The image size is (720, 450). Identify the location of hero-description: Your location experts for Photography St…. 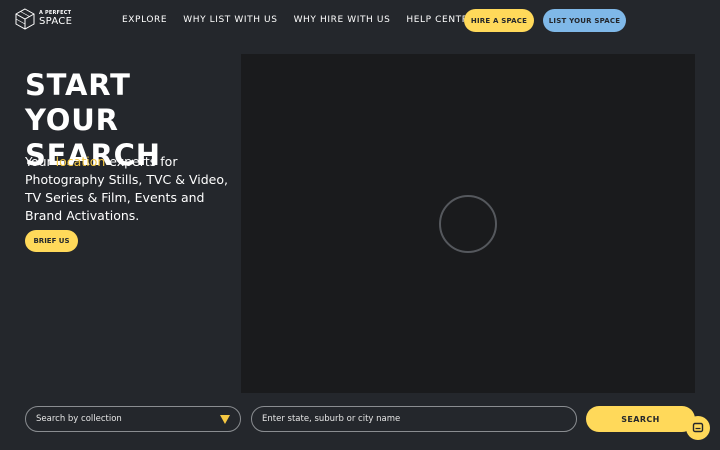
(130, 189).